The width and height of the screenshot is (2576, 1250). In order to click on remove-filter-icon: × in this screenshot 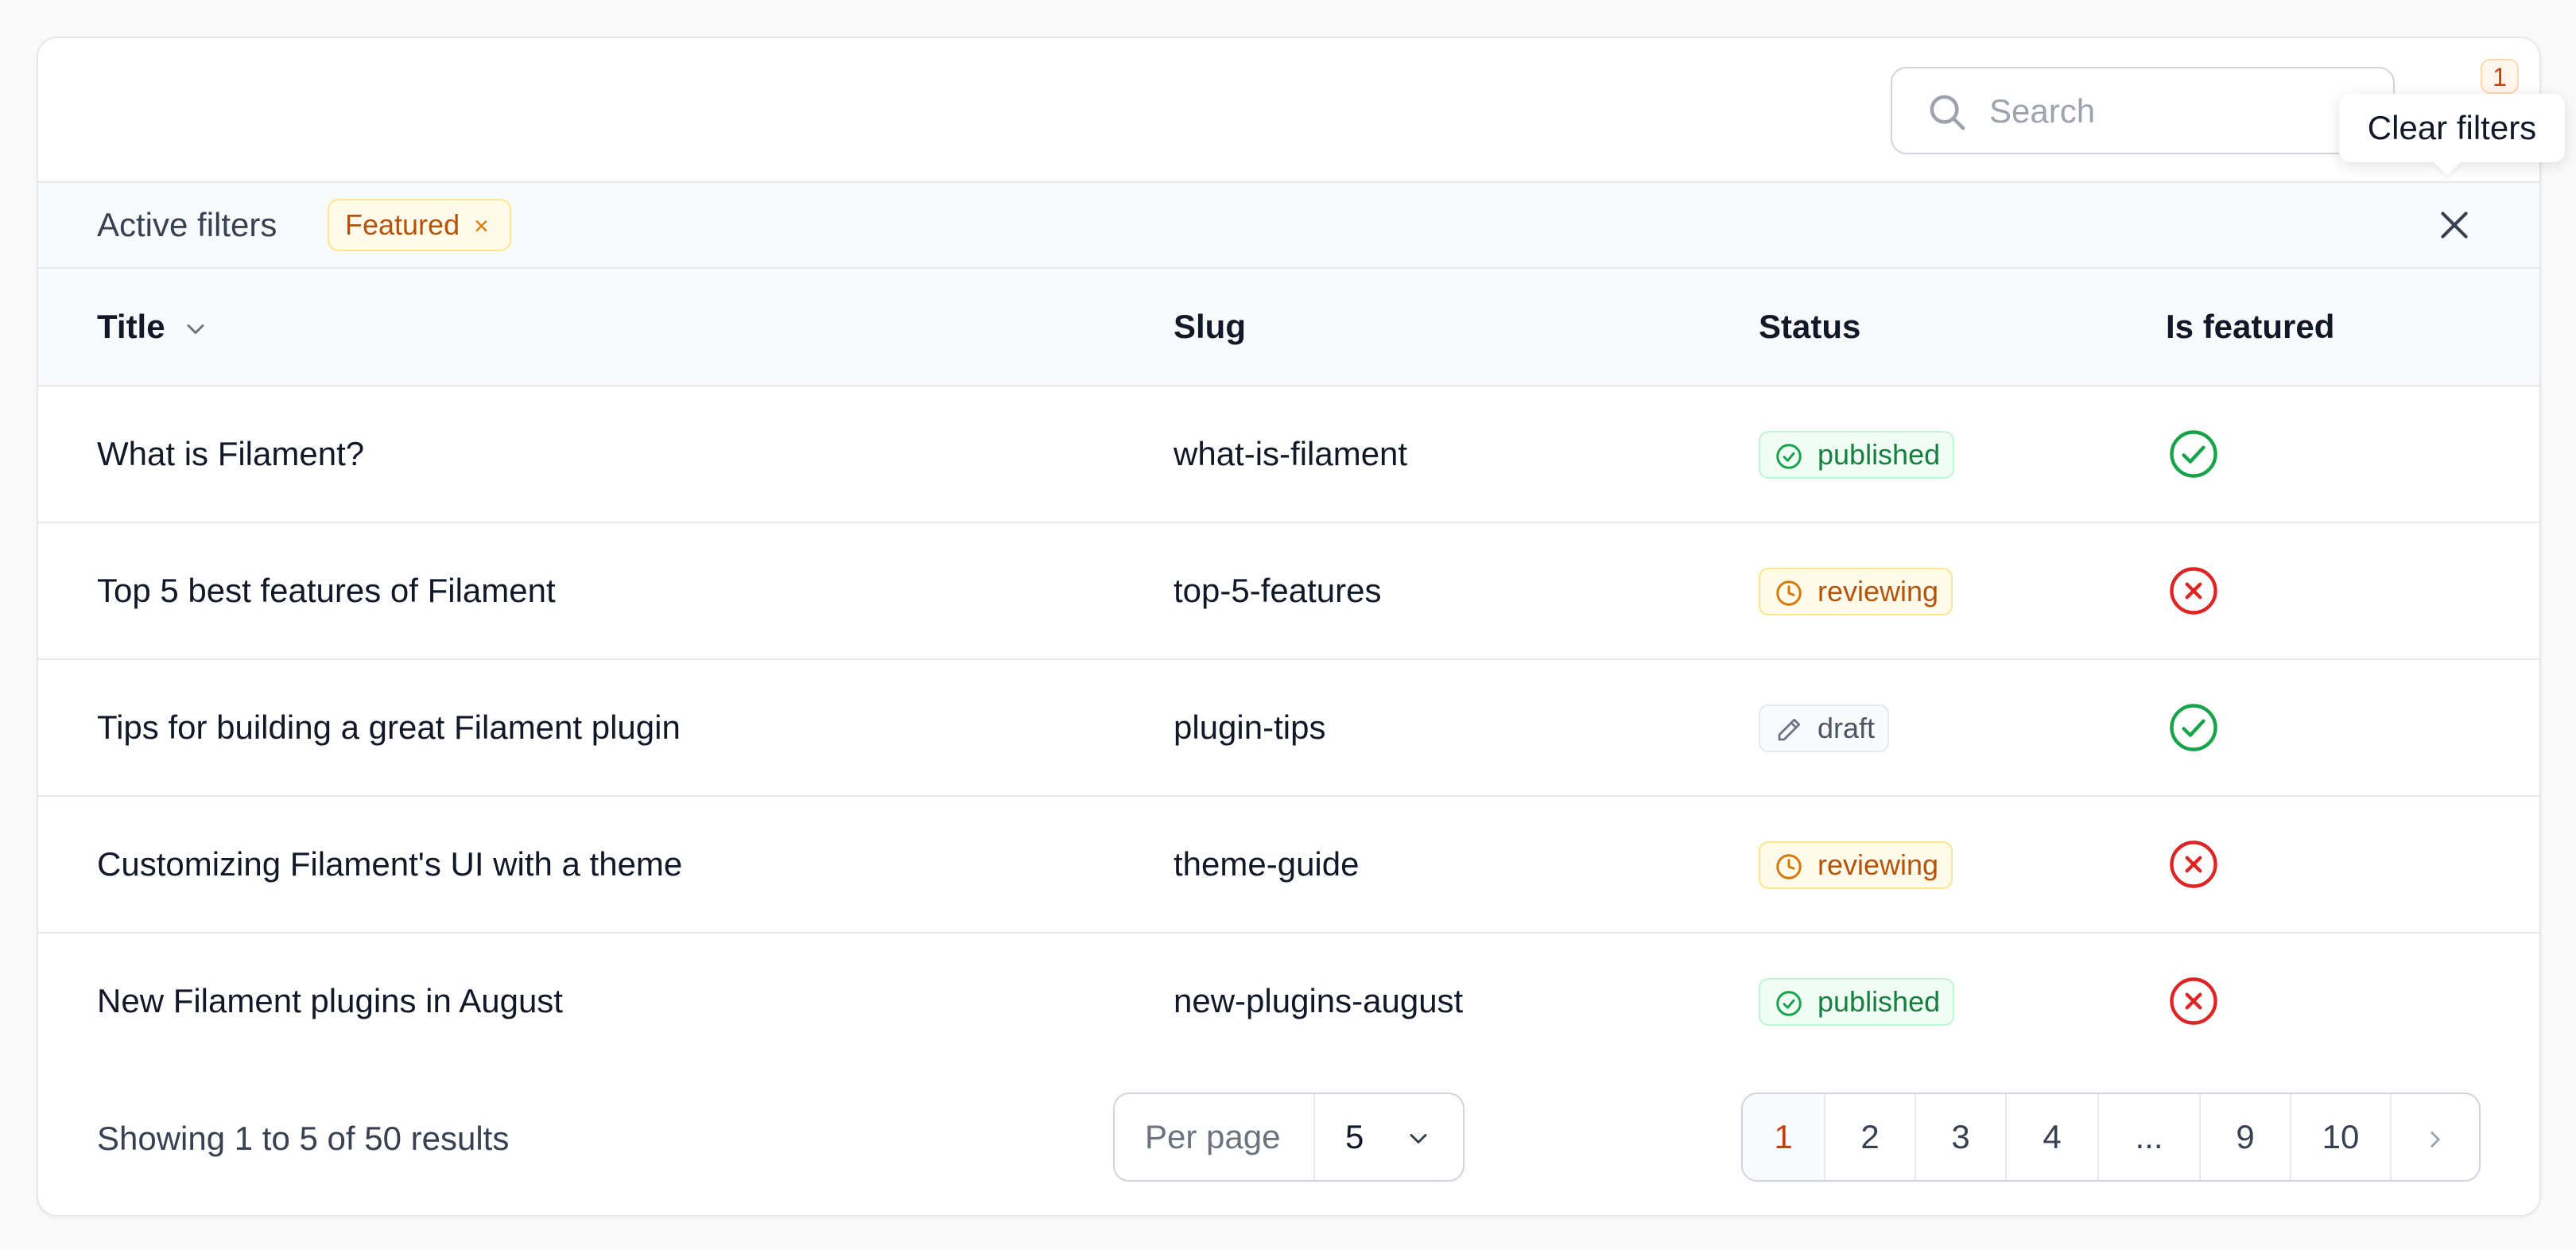, I will do `click(481, 226)`.